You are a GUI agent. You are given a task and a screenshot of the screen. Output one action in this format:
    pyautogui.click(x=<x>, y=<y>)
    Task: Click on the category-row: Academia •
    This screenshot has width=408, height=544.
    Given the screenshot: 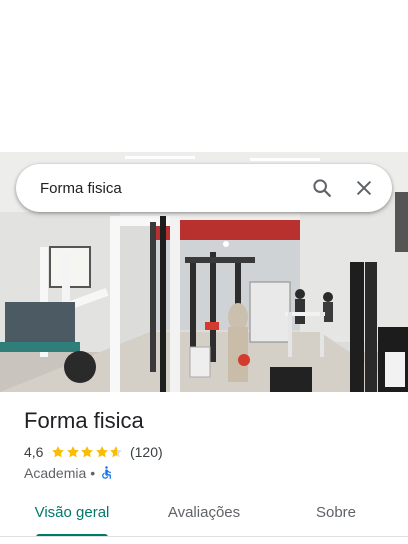 What is the action you would take?
    pyautogui.click(x=69, y=473)
    